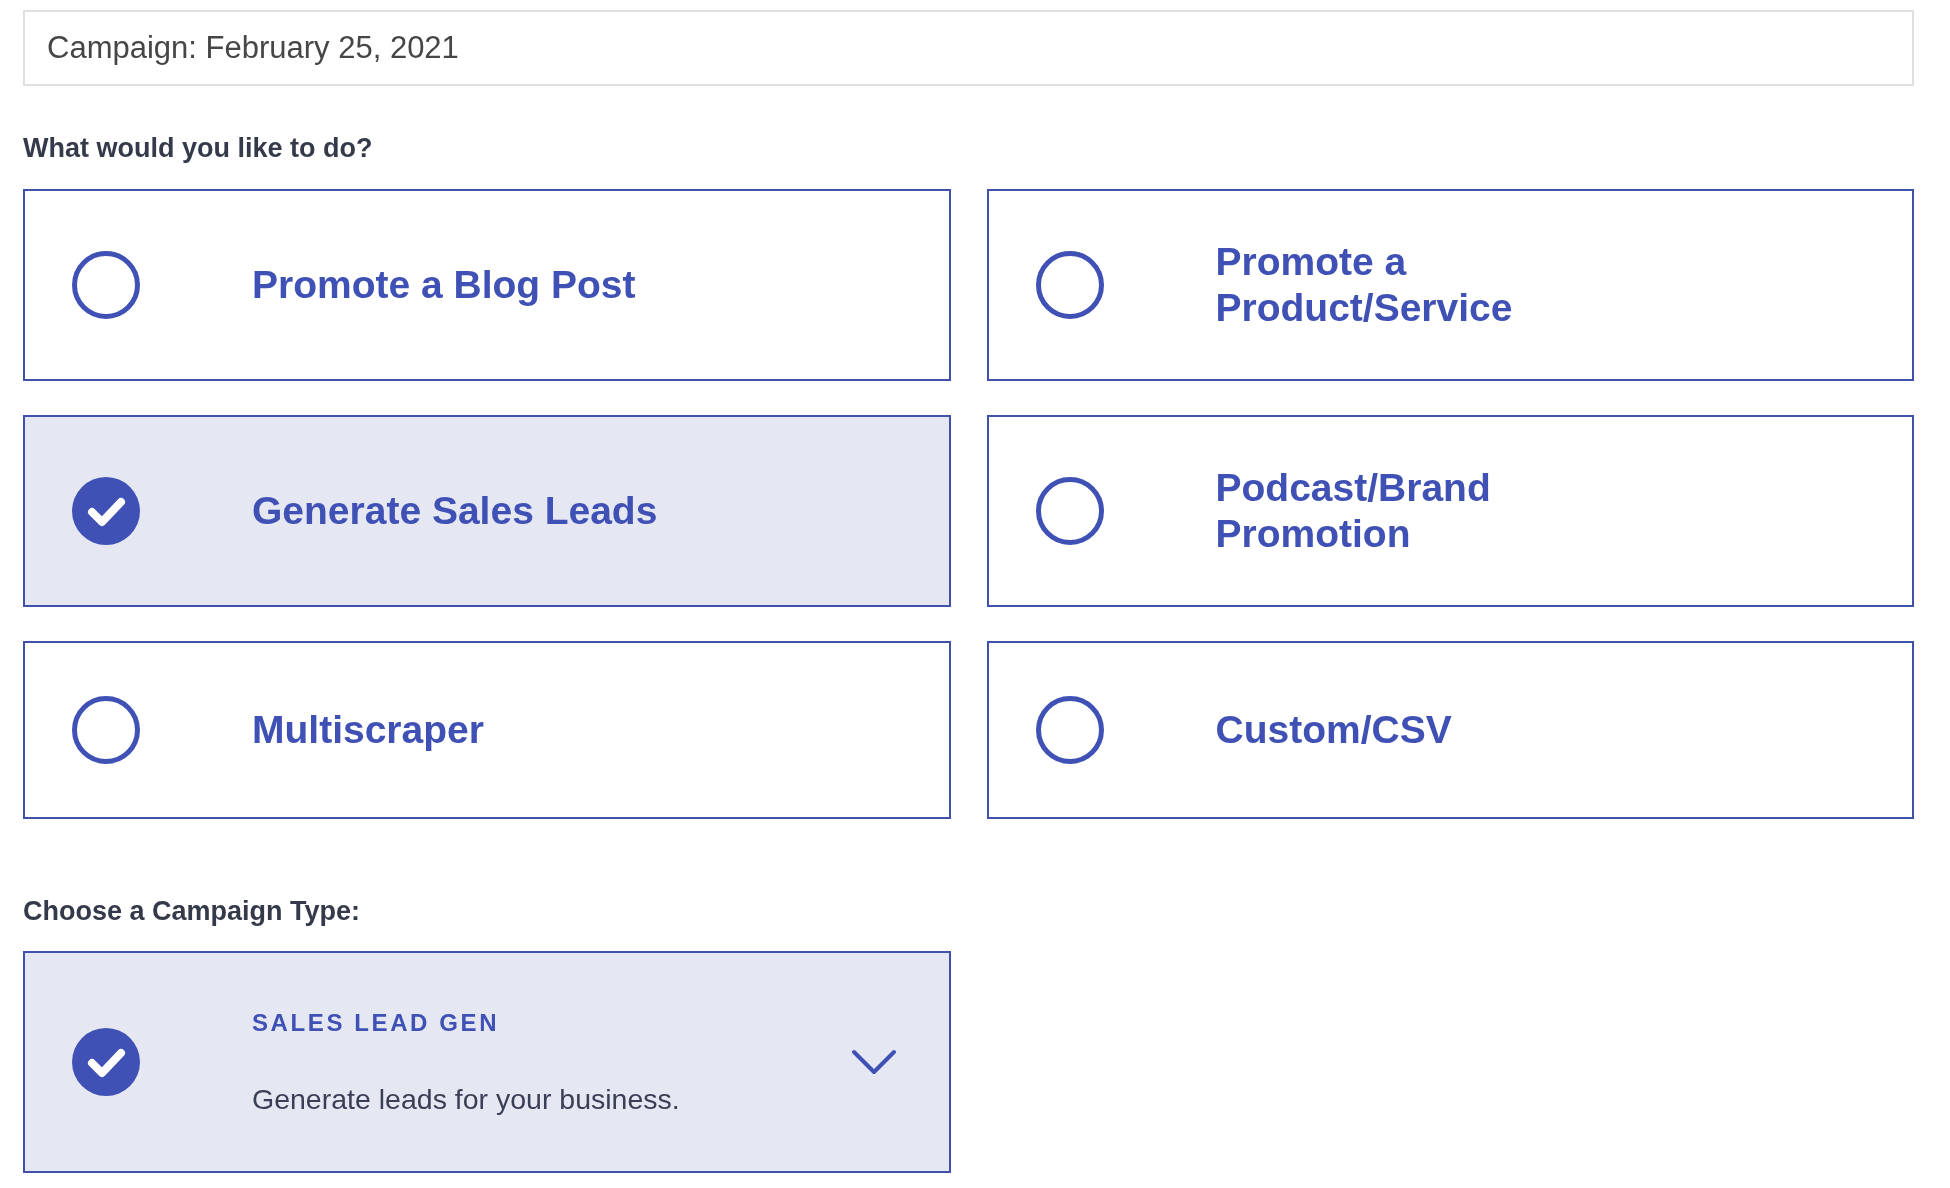  I want to click on campaign-name-field: Campaign: February 25, 2021, so click(968, 48).